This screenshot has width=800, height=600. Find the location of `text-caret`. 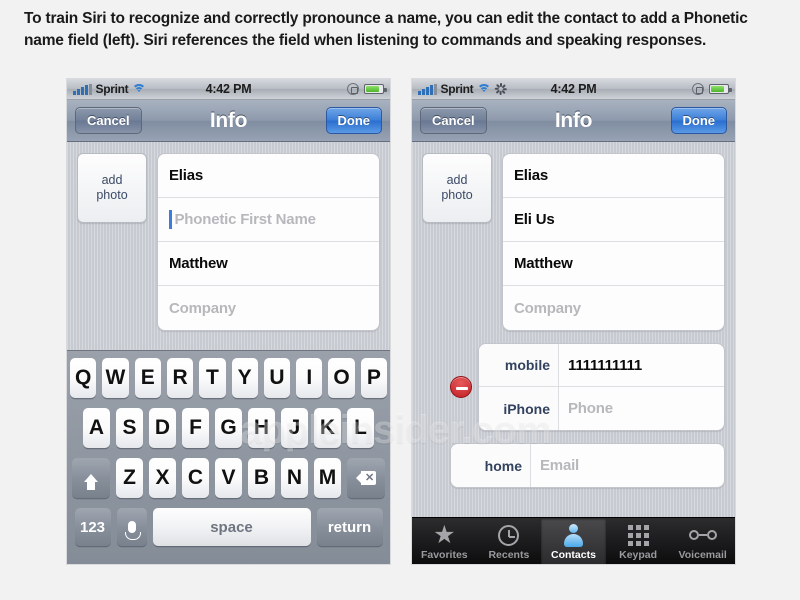

text-caret is located at coordinates (170, 219).